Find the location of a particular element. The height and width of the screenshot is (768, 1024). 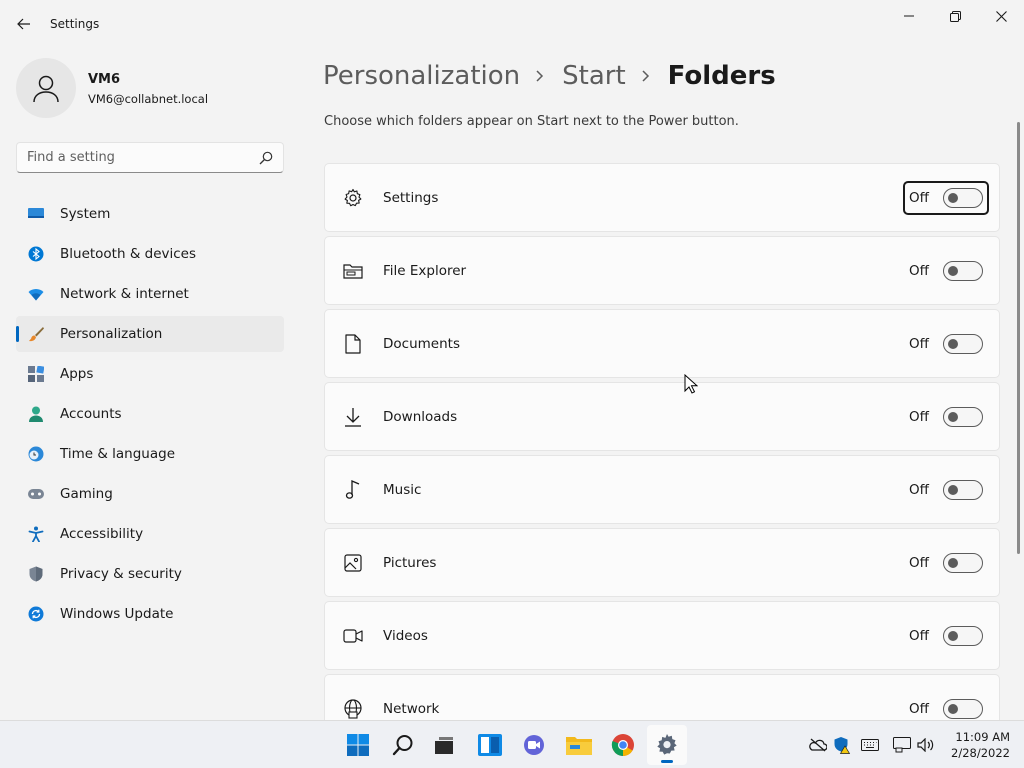

file-explorer-icon is located at coordinates (353, 271).